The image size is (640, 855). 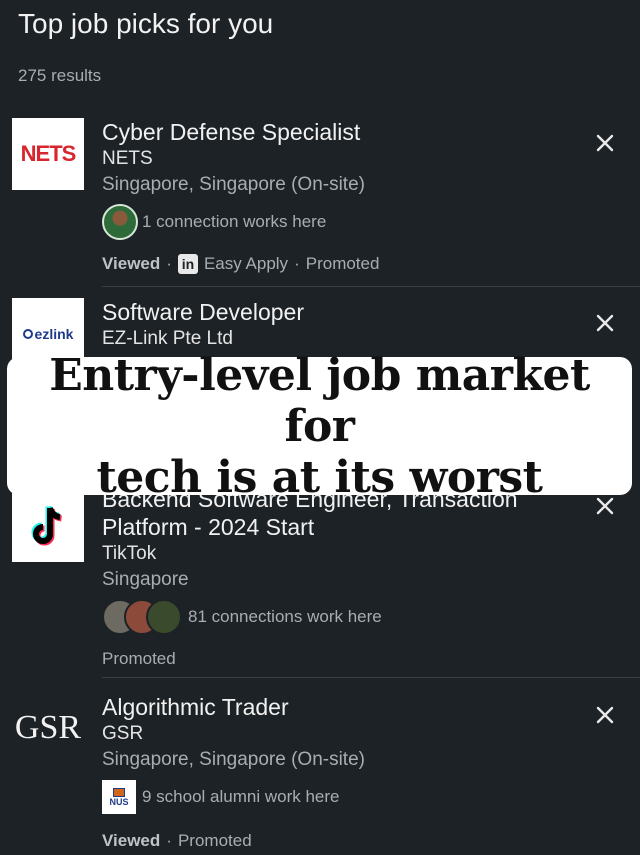 I want to click on job-company: NETS, so click(x=127, y=158).